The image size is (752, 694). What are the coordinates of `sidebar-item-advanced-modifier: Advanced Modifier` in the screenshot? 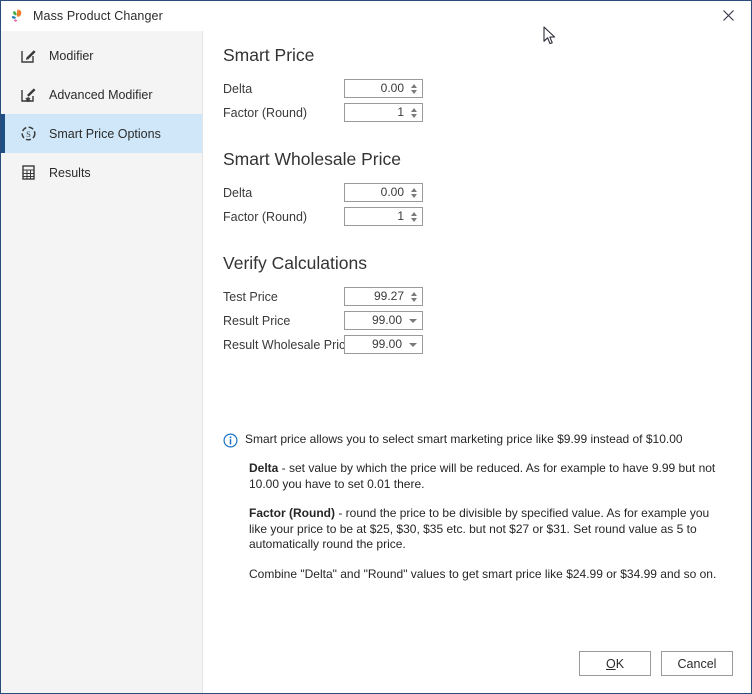 It's located at (101, 94).